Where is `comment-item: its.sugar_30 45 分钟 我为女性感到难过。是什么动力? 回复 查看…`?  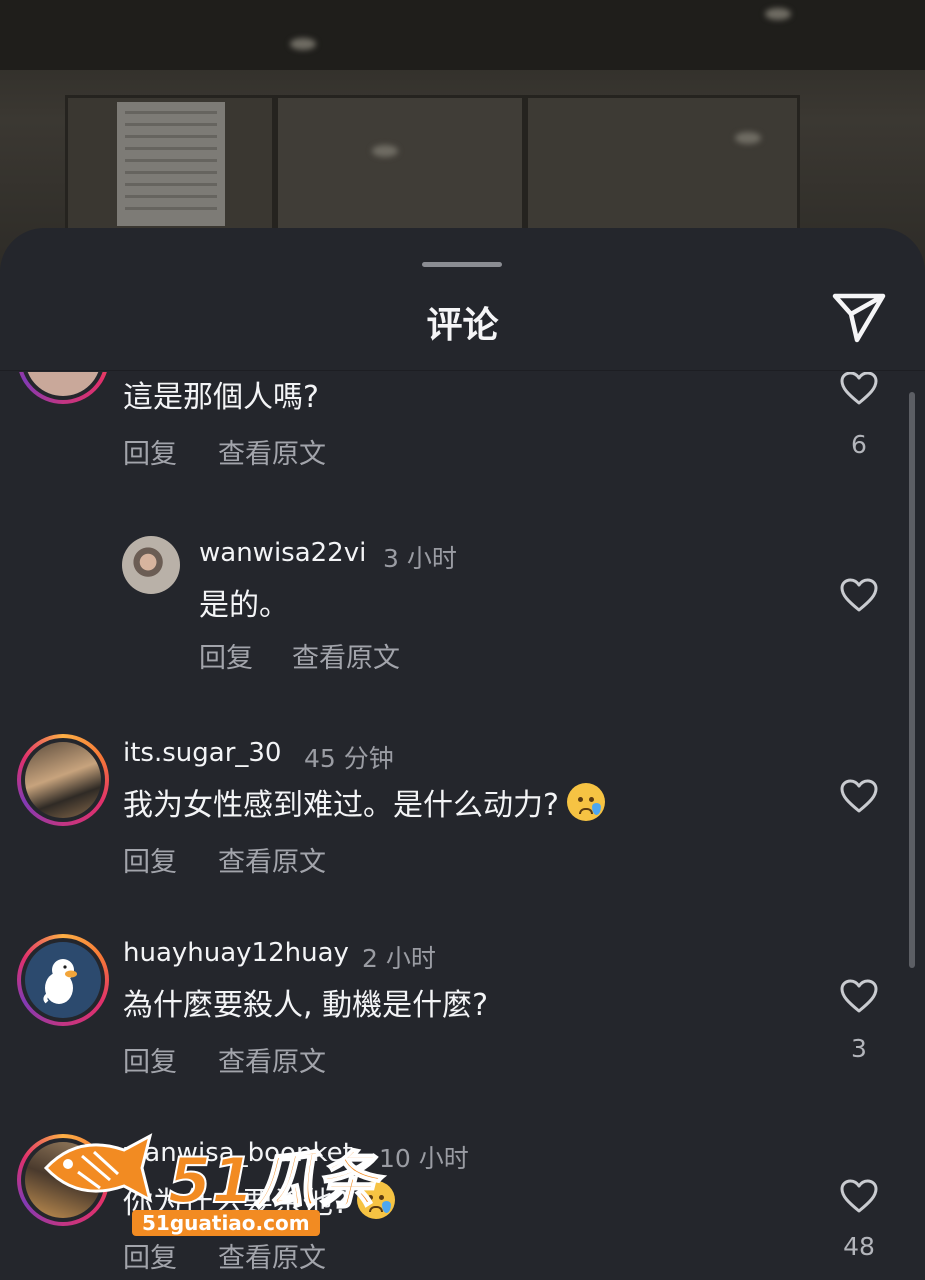 comment-item: its.sugar_30 45 分钟 我为女性感到难过。是什么动力? 回复 查看… is located at coordinates (462, 812).